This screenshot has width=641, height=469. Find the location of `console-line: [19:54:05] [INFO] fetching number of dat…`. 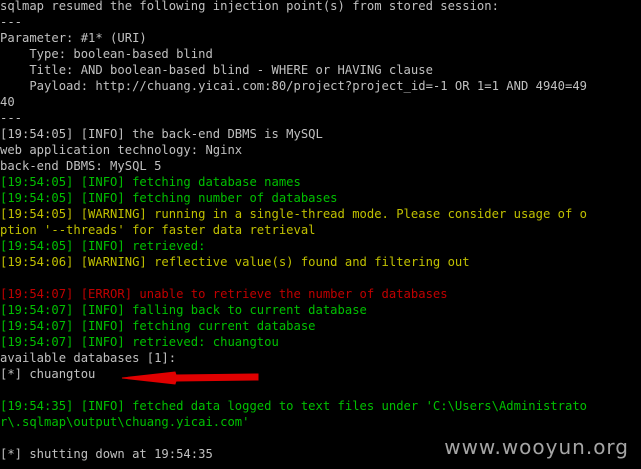

console-line: [19:54:05] [INFO] fetching number of dat… is located at coordinates (169, 198).